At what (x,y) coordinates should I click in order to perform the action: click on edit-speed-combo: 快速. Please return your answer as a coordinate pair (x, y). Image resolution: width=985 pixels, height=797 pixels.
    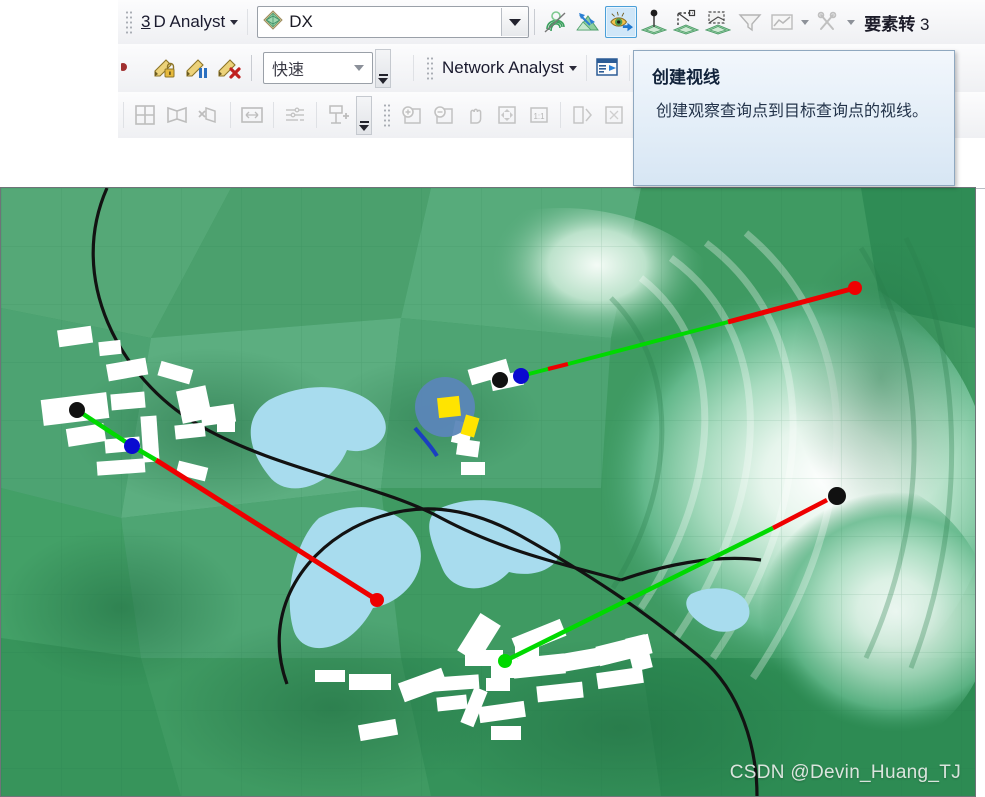
    Looking at the image, I should click on (318, 68).